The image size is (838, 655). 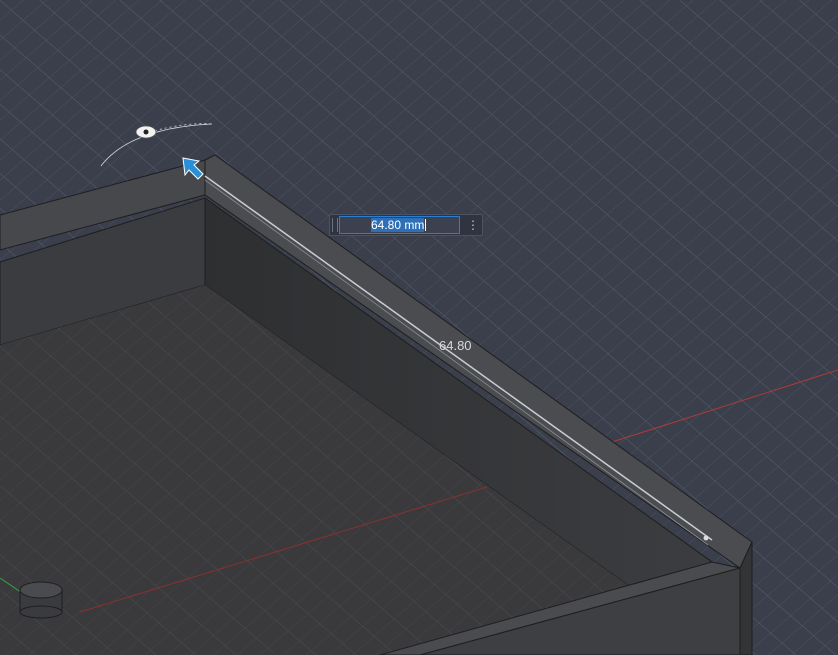 What do you see at coordinates (706, 538) in the screenshot?
I see `edge-end-marker` at bounding box center [706, 538].